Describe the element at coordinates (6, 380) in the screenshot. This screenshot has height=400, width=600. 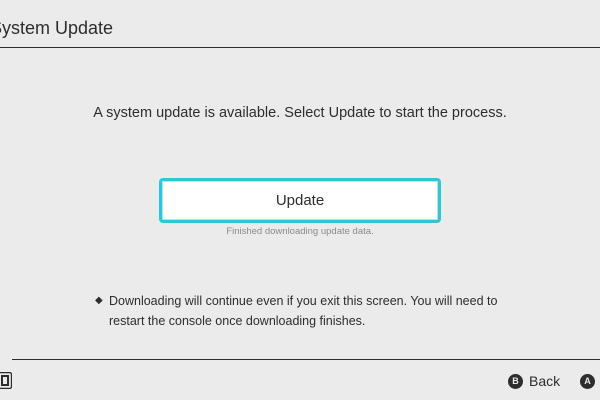
I see `controller-icon` at that location.